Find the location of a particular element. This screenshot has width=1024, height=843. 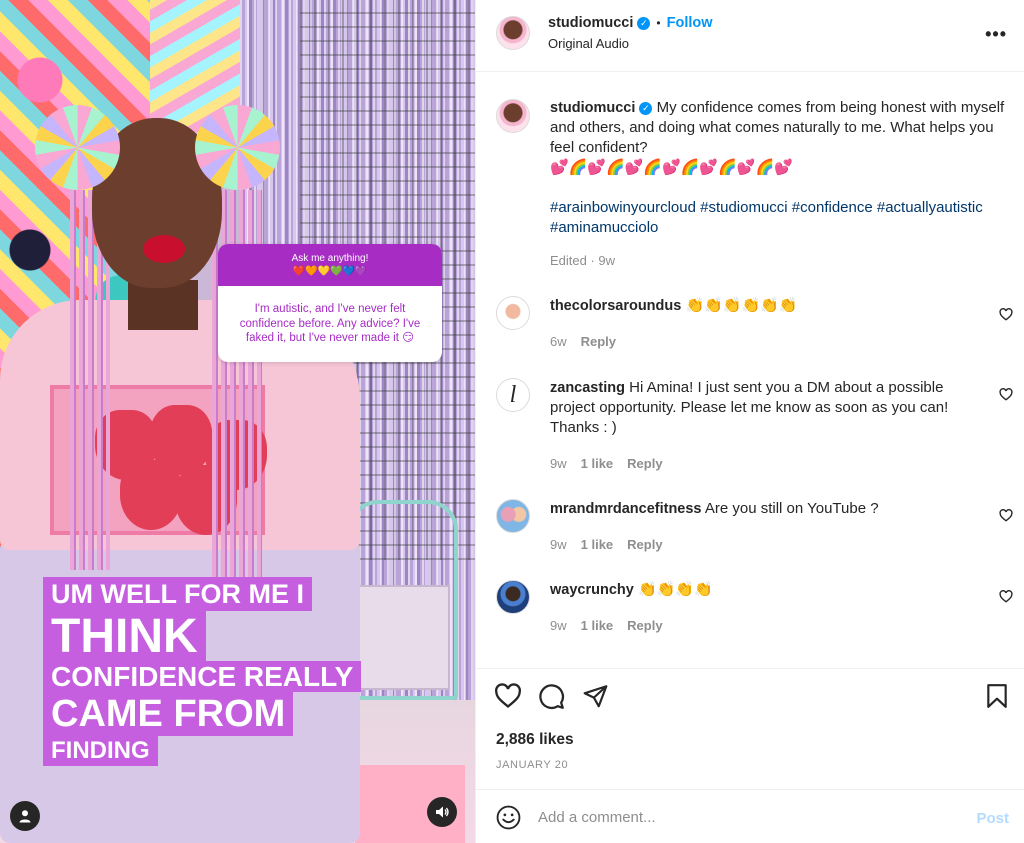

avatar: l is located at coordinates (513, 395).